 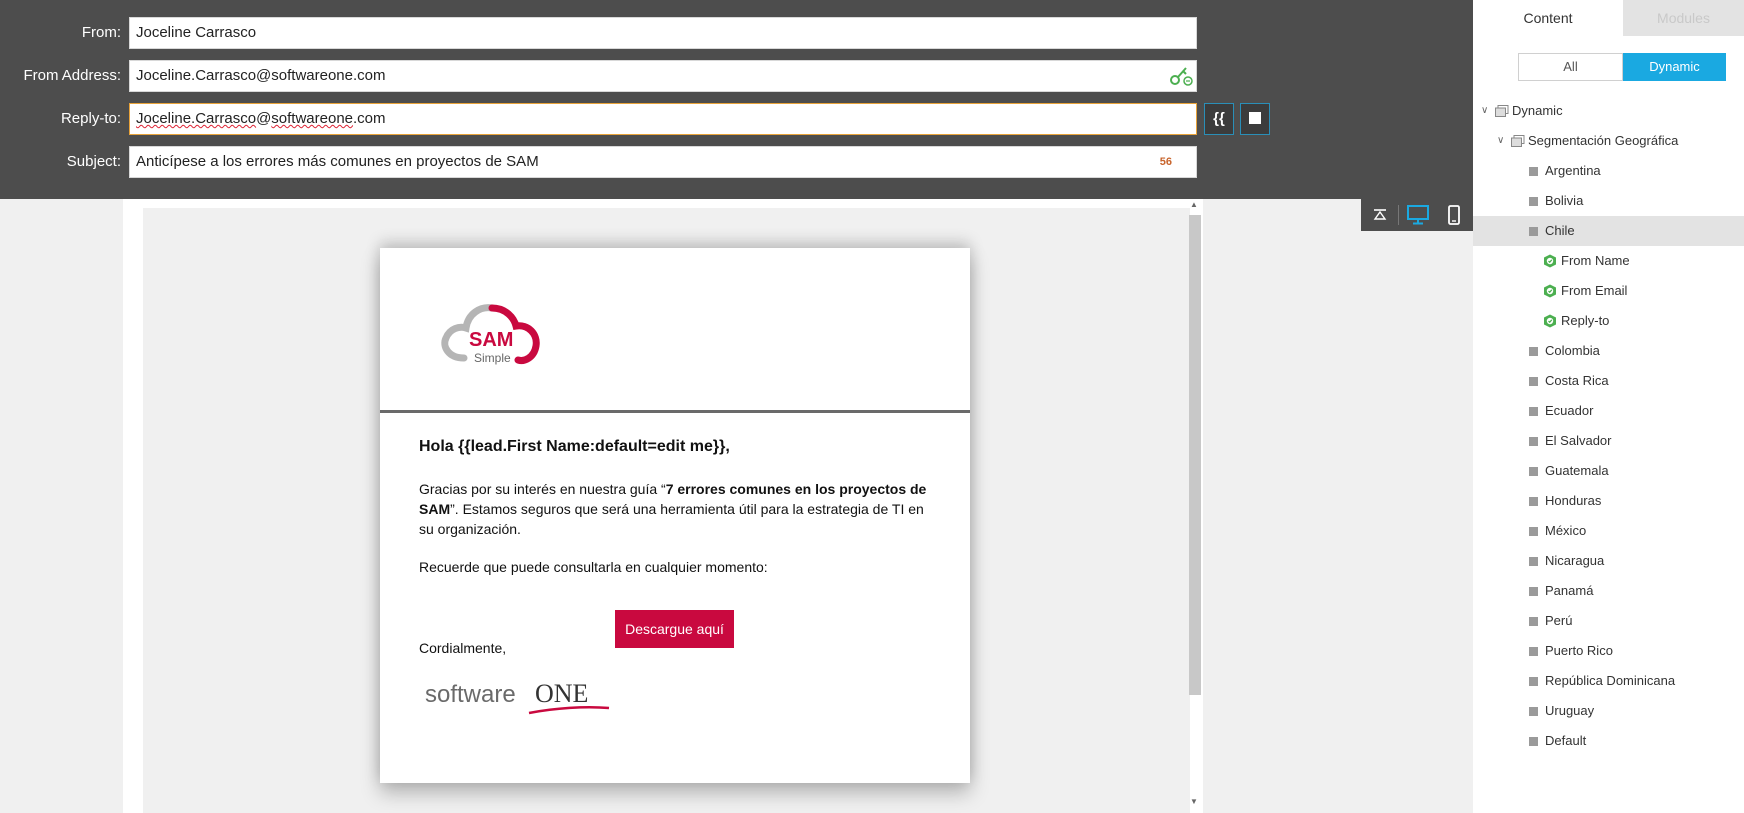 What do you see at coordinates (1566, 530) in the screenshot?
I see `tree-label: México` at bounding box center [1566, 530].